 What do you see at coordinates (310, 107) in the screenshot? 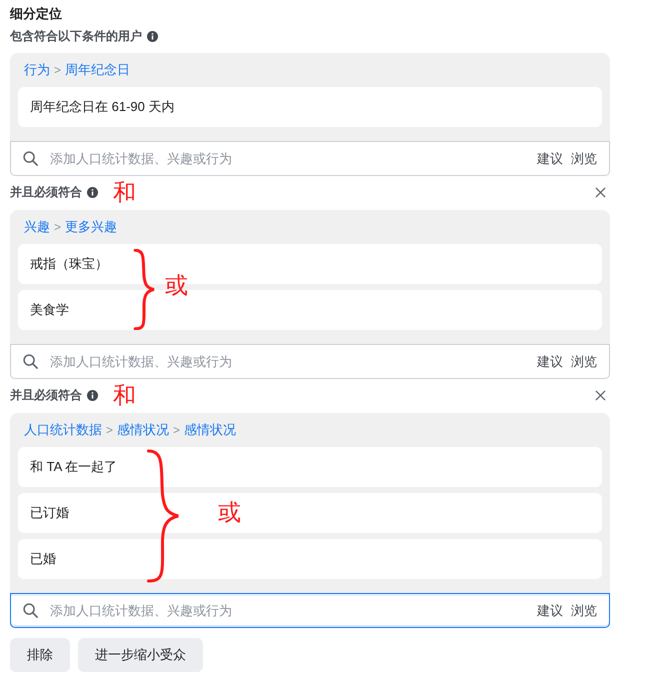
I see `criteria-item: 周年纪念日在 61-90 天内` at bounding box center [310, 107].